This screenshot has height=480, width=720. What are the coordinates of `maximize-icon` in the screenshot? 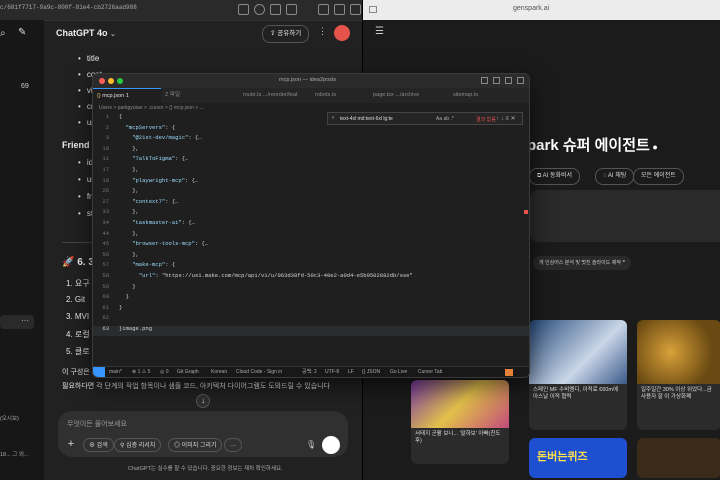 It's located at (120, 81).